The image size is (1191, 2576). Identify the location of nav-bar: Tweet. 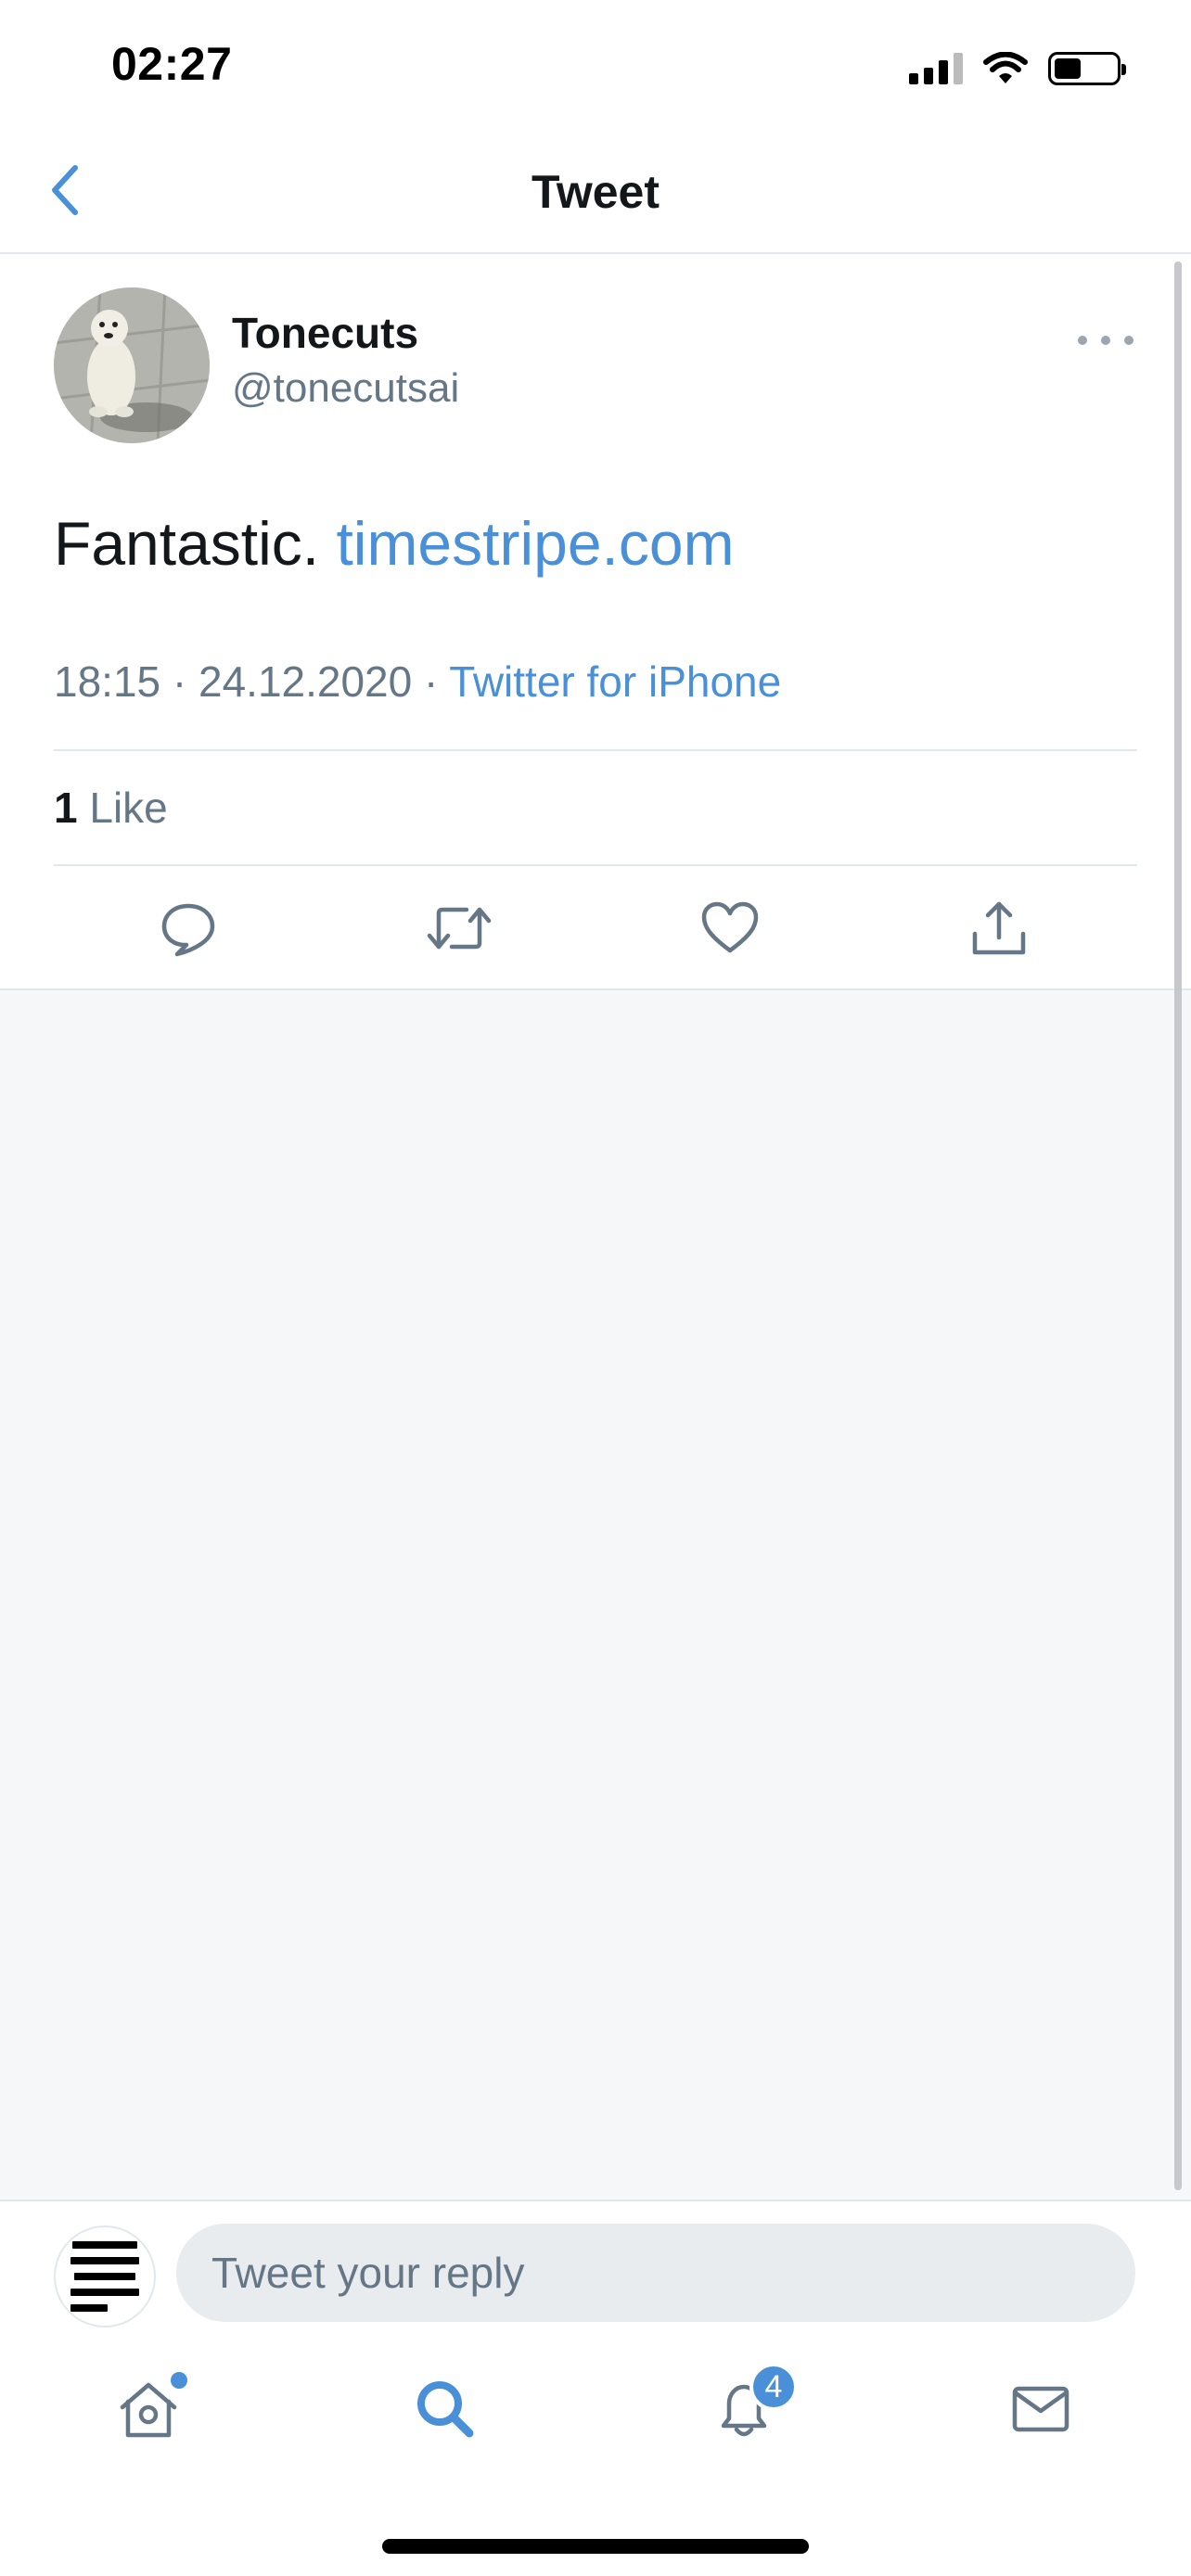
(595, 192).